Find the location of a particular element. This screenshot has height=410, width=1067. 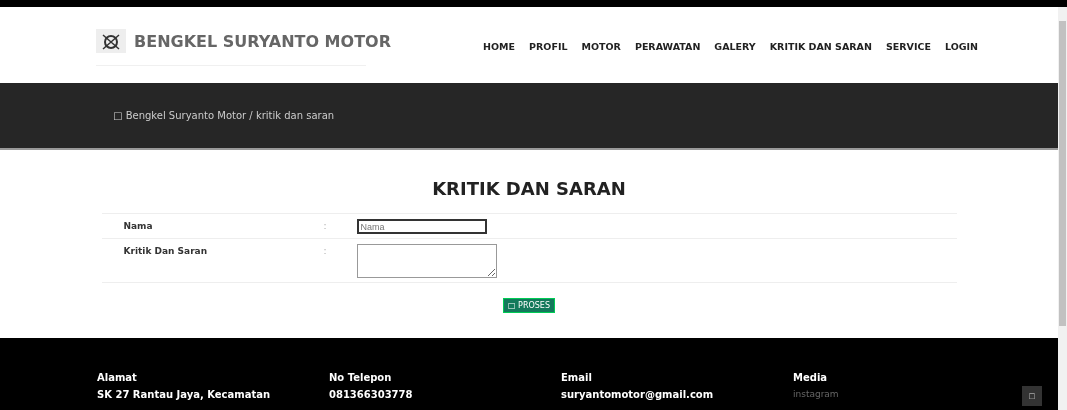

field-label: Kritik Dan Saran is located at coordinates (166, 250).